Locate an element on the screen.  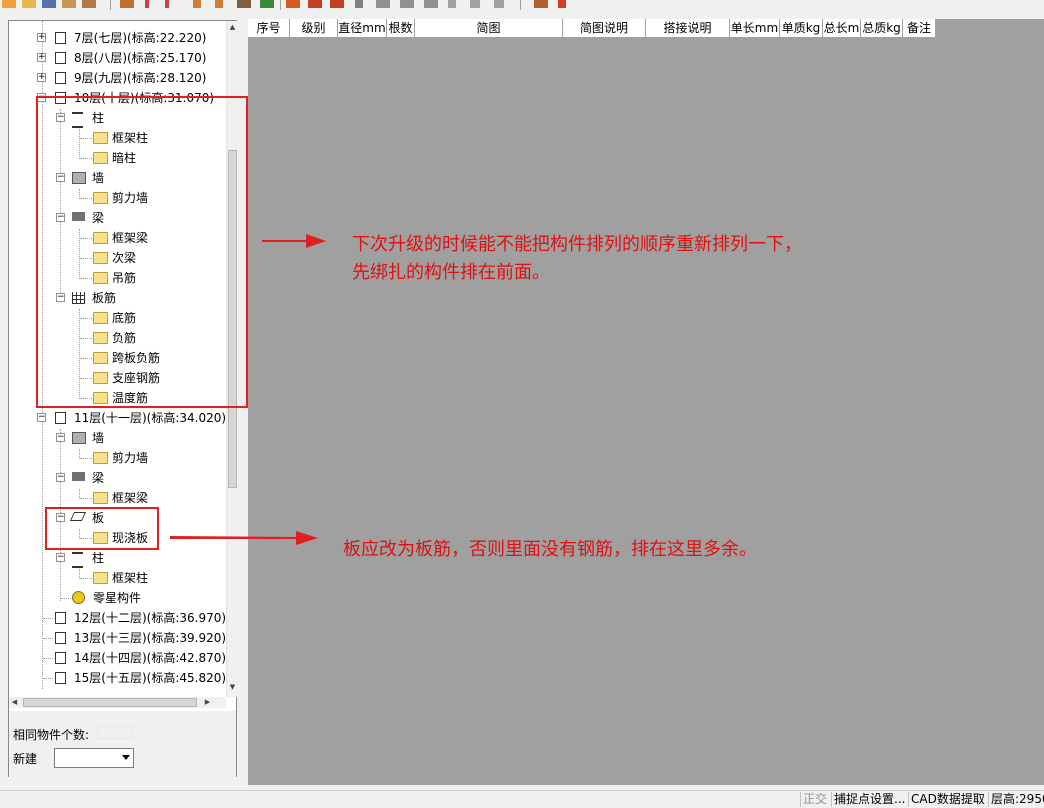
pen-icon is located at coordinates (197, 4).